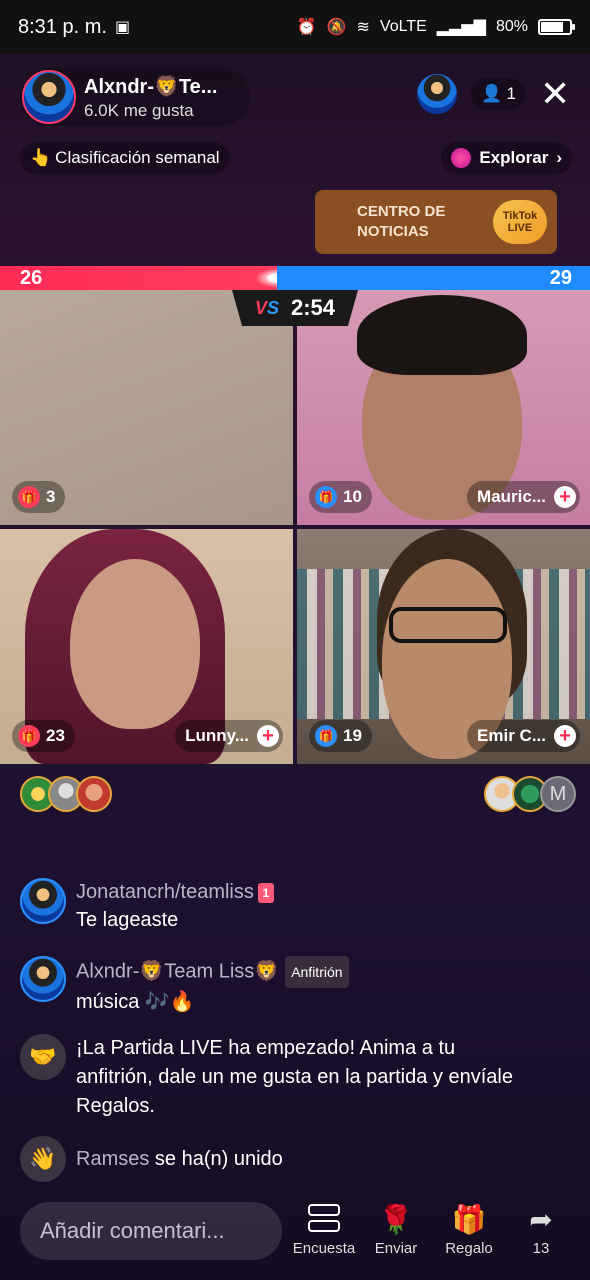 The height and width of the screenshot is (1280, 590). I want to click on status-bar: 8:31 p. m. ▣ ⏰ 🔕 ≋ VoLTE ▂▃▅▇ 80%, so click(295, 27).